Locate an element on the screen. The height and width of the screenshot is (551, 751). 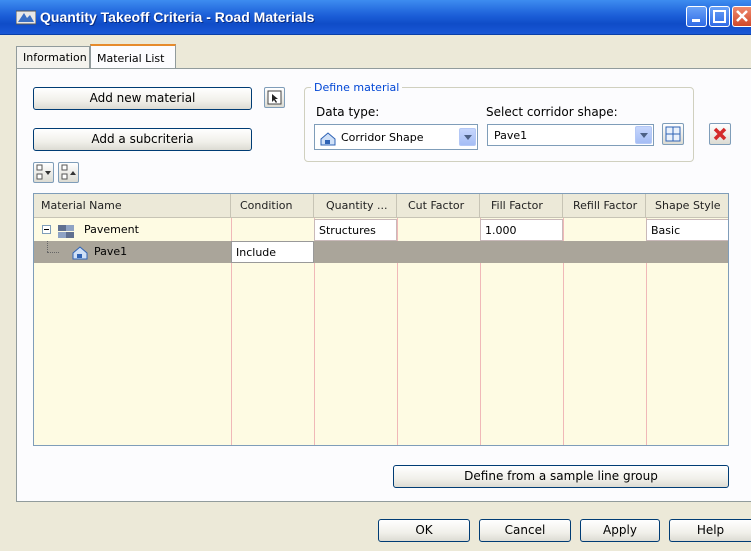
corridor-shape-select: Pave1 is located at coordinates (570, 135).